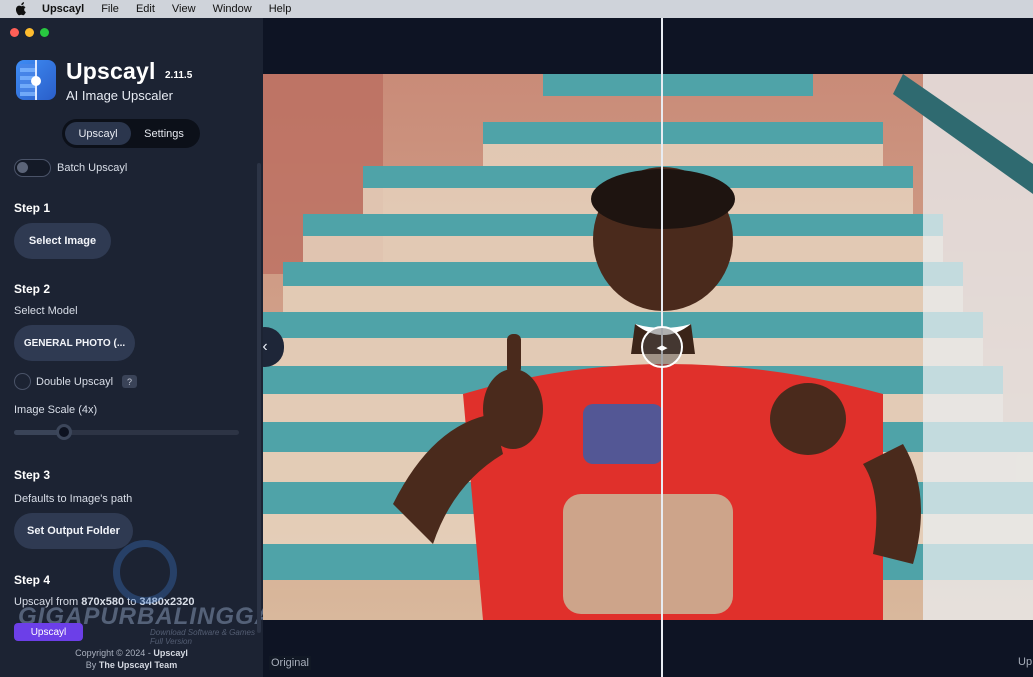 The image size is (1033, 677). What do you see at coordinates (32, 289) in the screenshot?
I see `step2-title: Step 2` at bounding box center [32, 289].